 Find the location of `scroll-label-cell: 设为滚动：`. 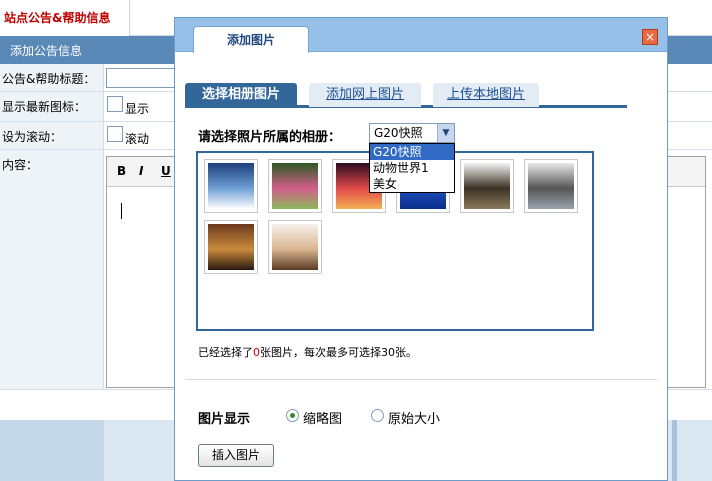

scroll-label-cell: 设为滚动： is located at coordinates (52, 135).